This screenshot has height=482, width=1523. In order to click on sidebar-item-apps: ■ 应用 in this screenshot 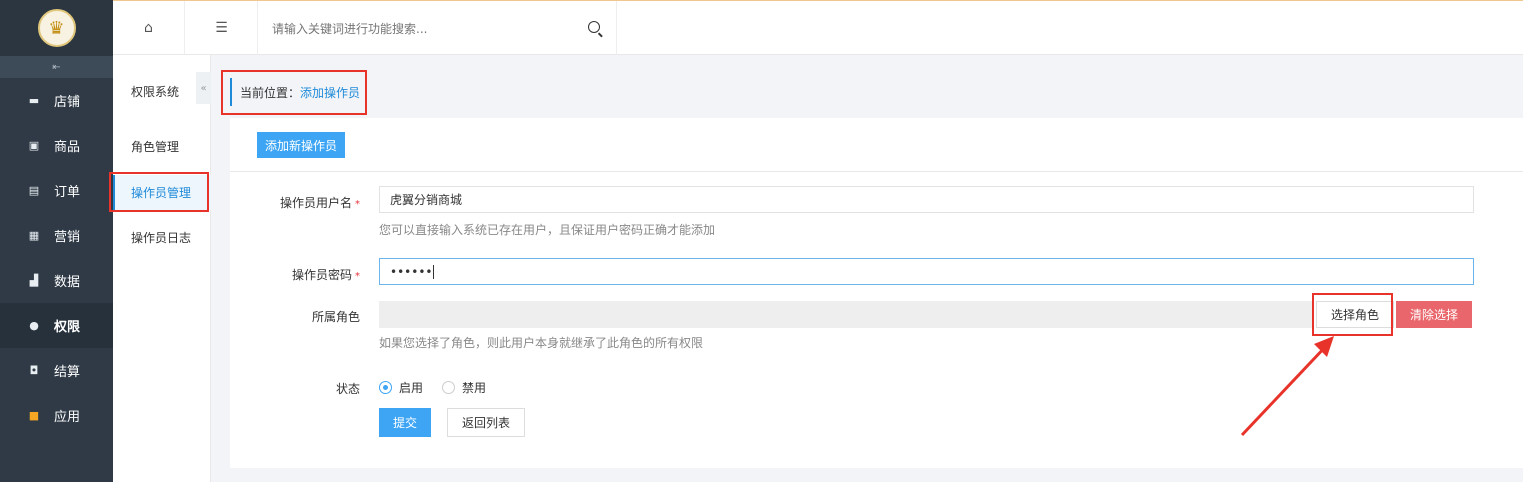, I will do `click(56, 415)`.